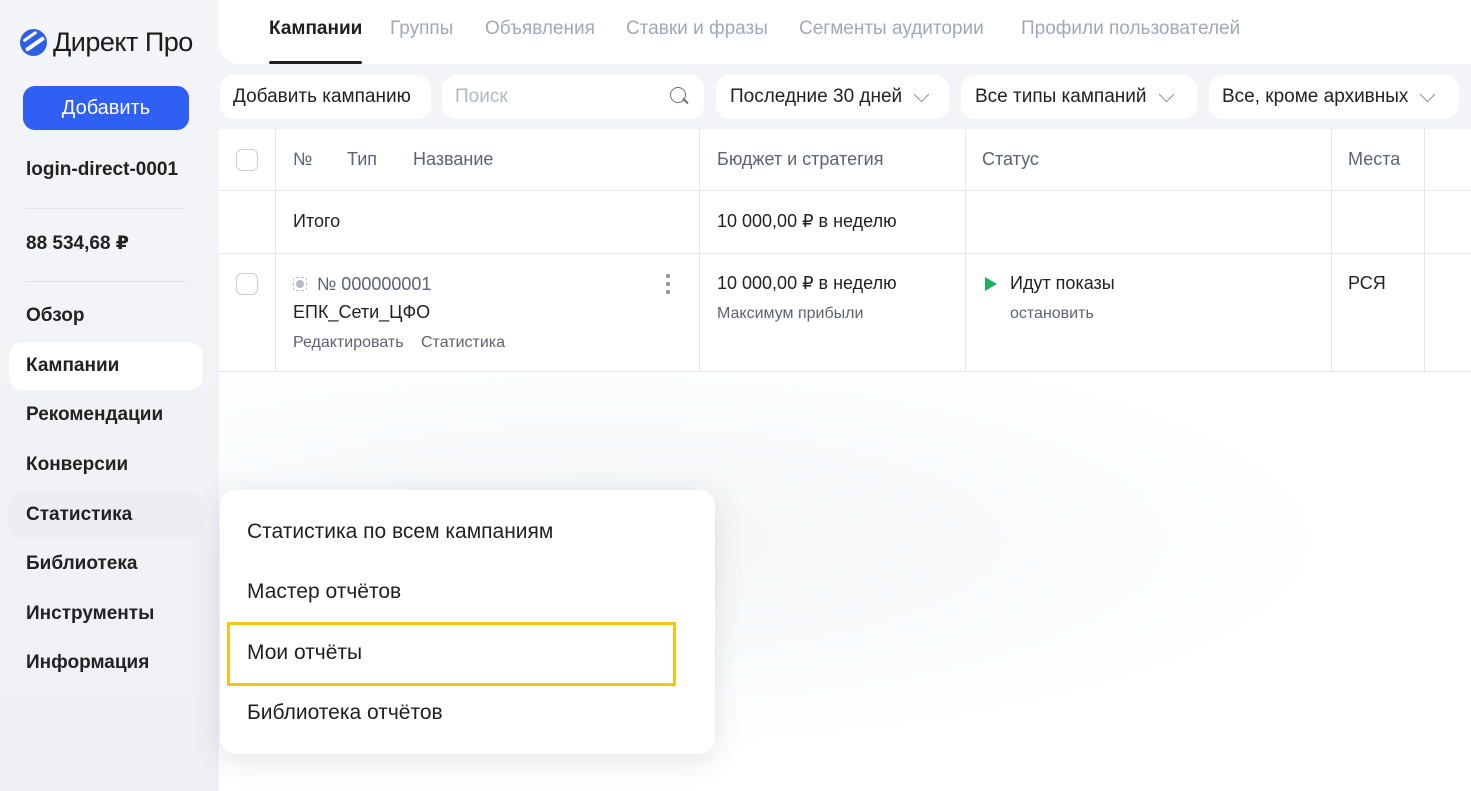  Describe the element at coordinates (374, 284) in the screenshot. I see `campaign-number: № 000000001` at that location.